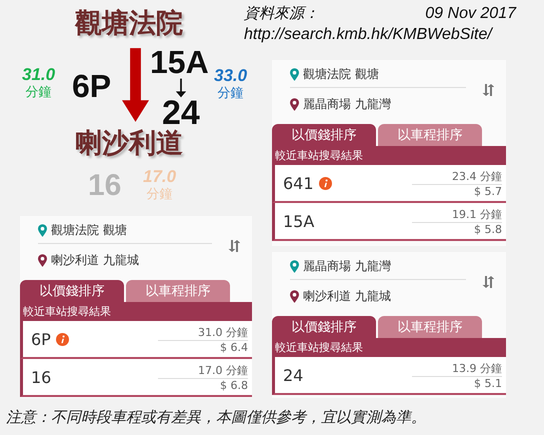 This screenshot has width=544, height=435. I want to click on destination-field: 麗晶商場 九龍灣, so click(347, 104).